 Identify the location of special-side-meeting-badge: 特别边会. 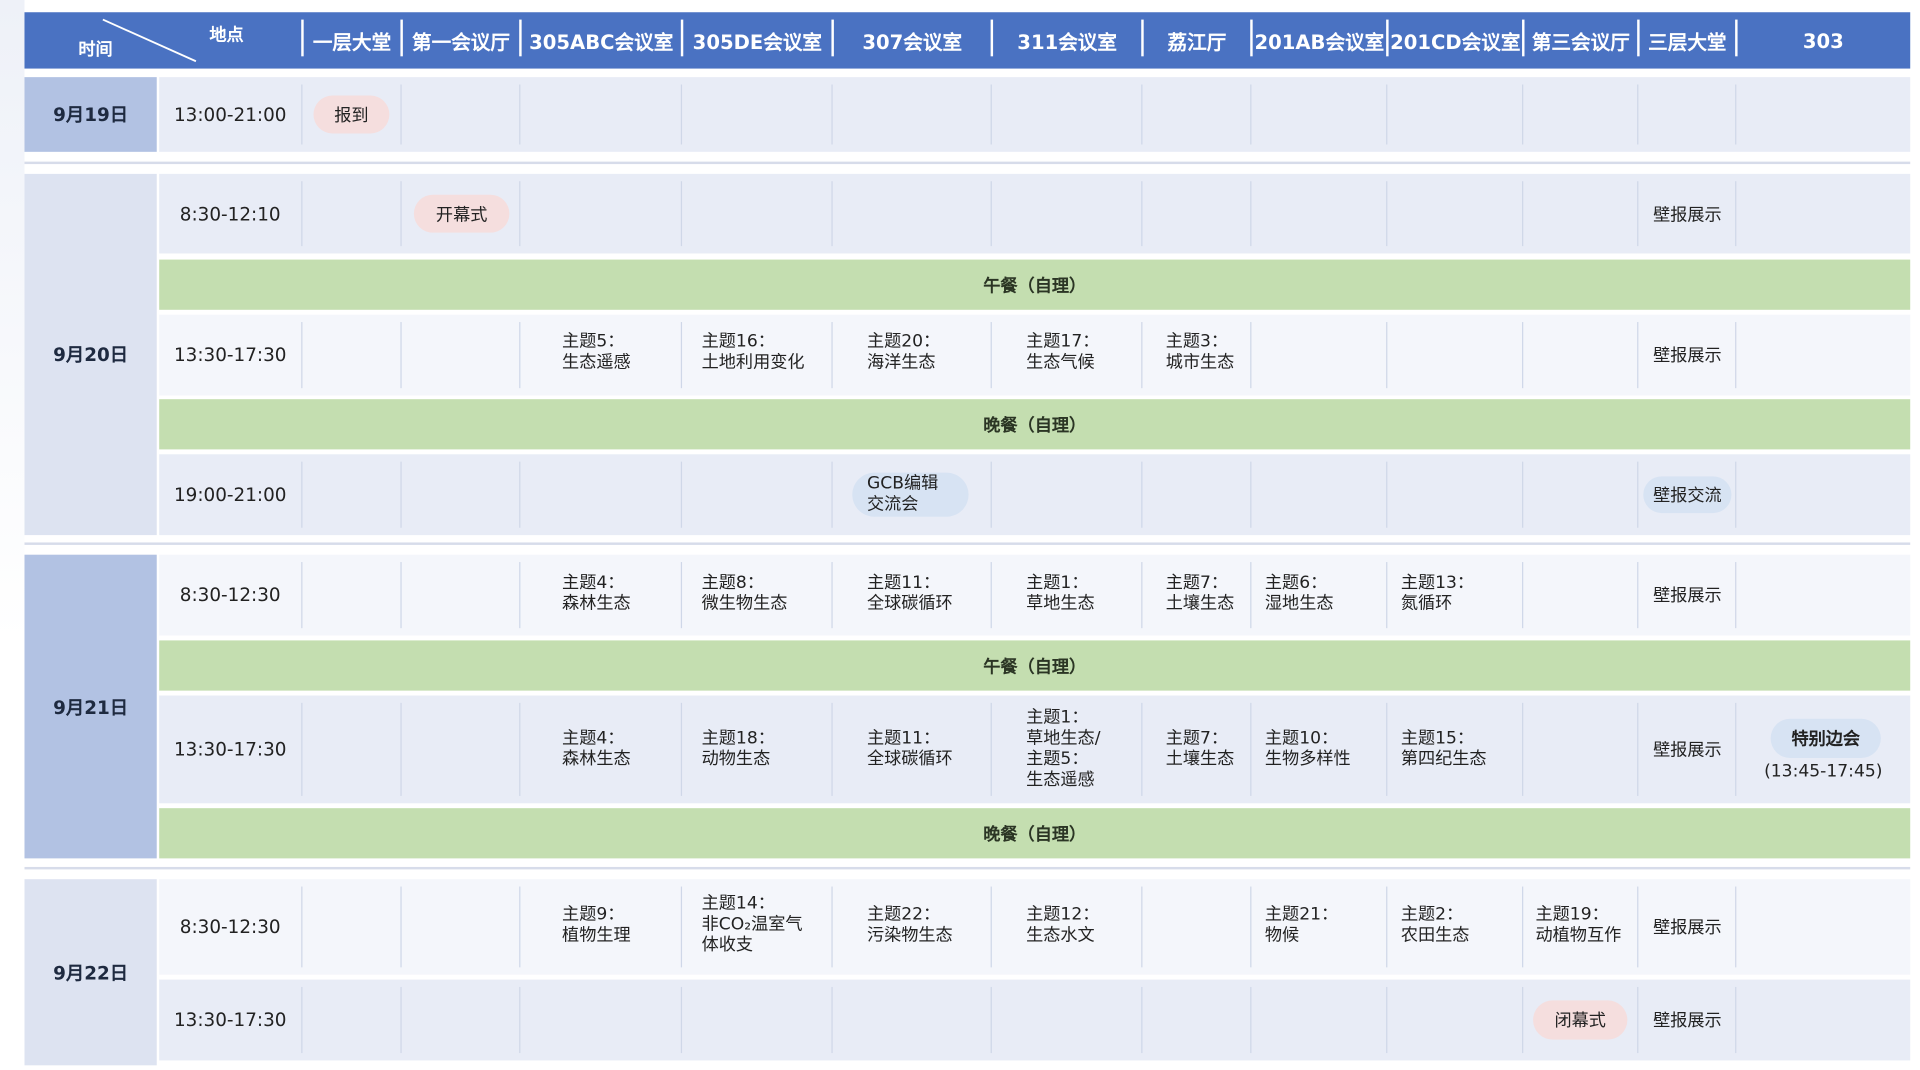
(1825, 738).